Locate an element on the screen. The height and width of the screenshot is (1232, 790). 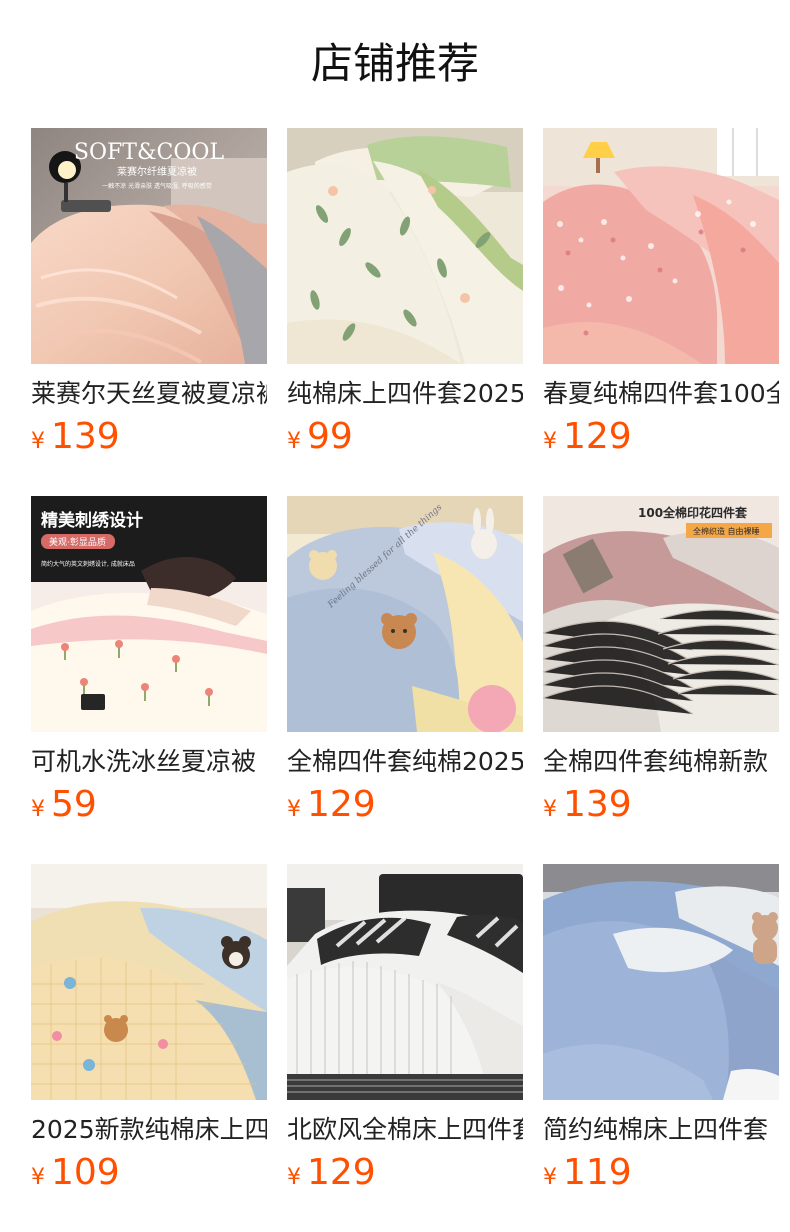
product-photo-pink-floral-set is located at coordinates (661, 246).